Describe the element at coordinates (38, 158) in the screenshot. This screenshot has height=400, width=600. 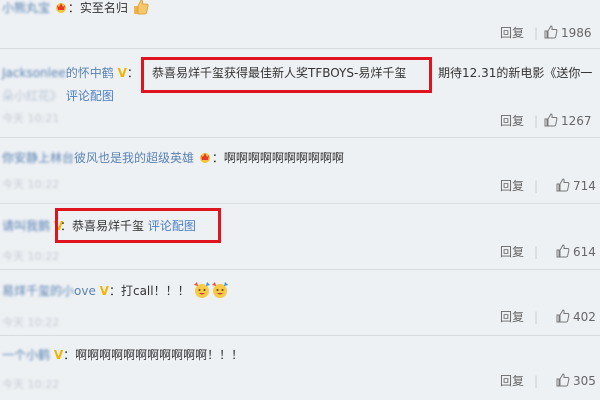
I see `username-blurred: 你安静上林台` at that location.